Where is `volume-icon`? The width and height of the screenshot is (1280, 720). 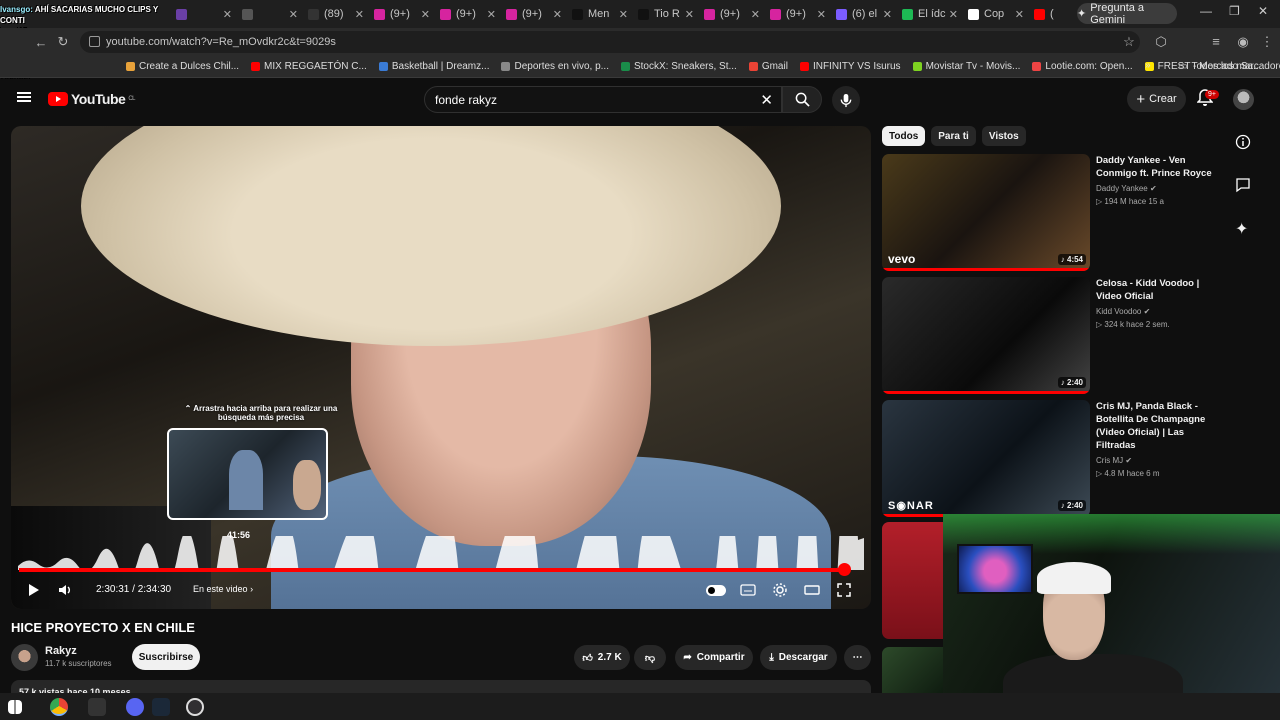 volume-icon is located at coordinates (65, 590).